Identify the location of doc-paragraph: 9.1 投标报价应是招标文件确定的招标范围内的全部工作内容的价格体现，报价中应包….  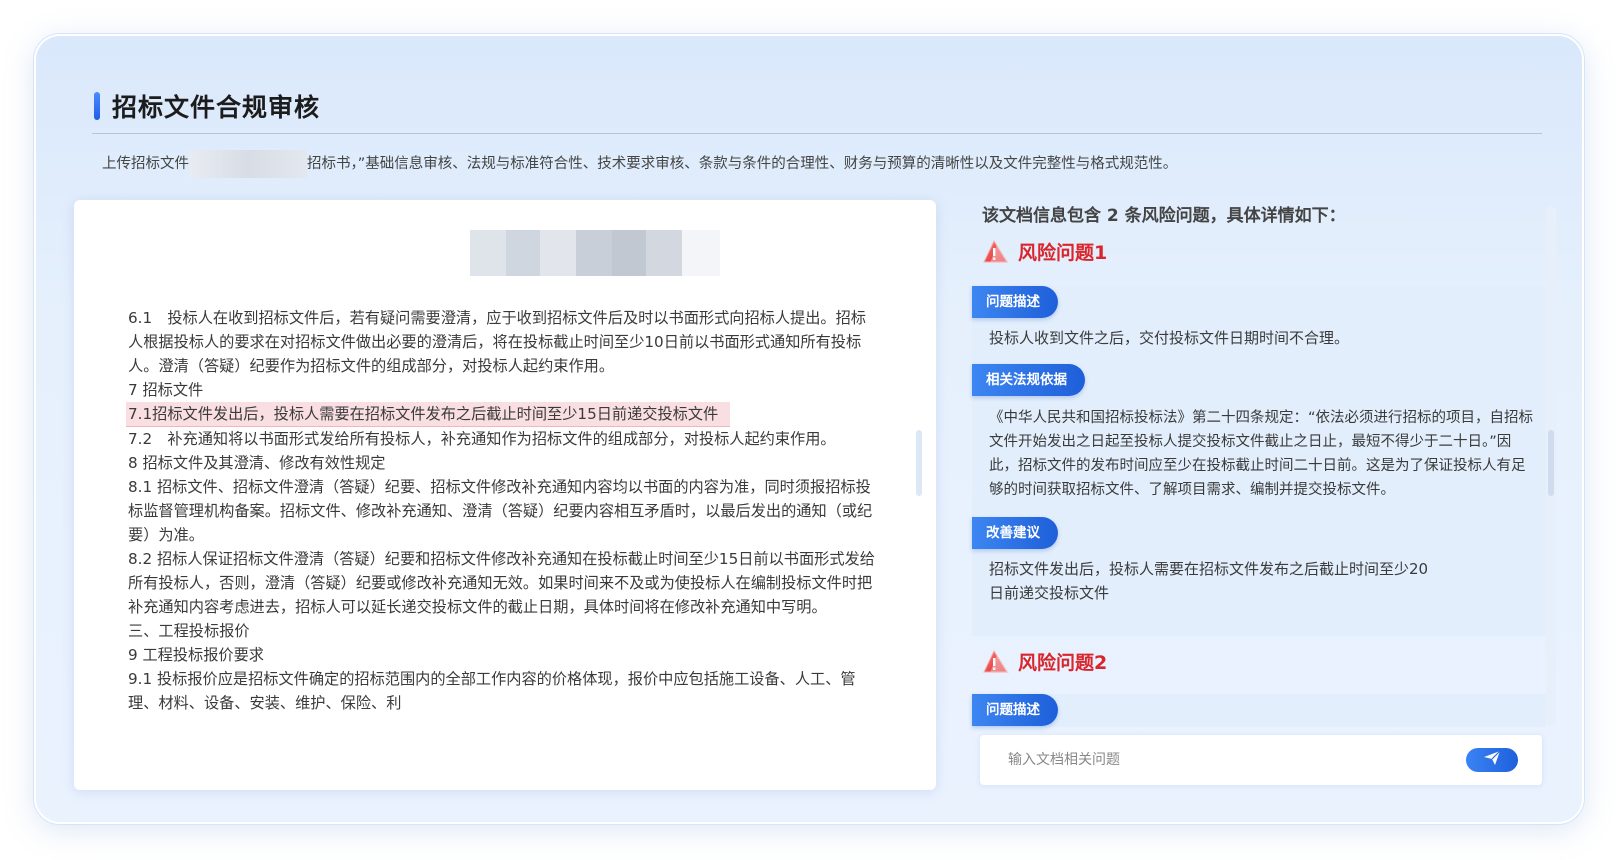
(492, 691).